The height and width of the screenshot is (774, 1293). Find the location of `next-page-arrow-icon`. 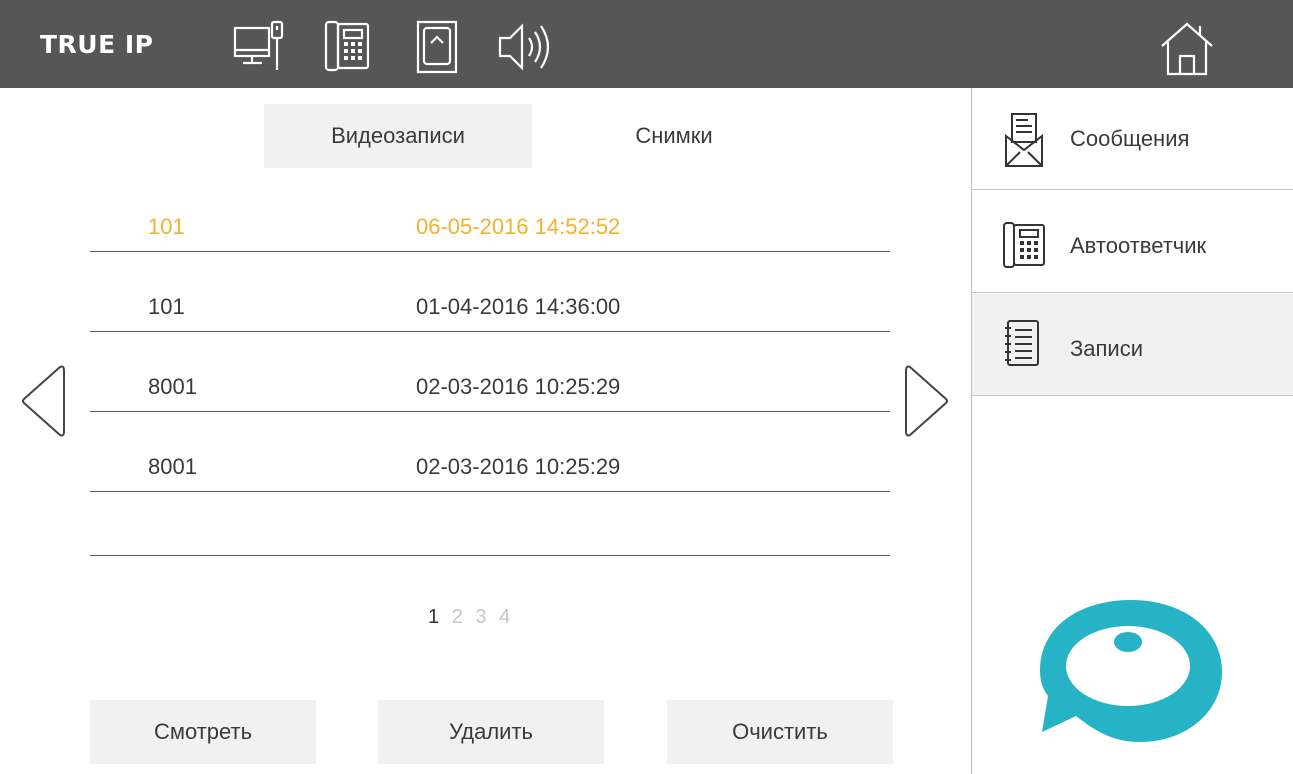

next-page-arrow-icon is located at coordinates (927, 403).